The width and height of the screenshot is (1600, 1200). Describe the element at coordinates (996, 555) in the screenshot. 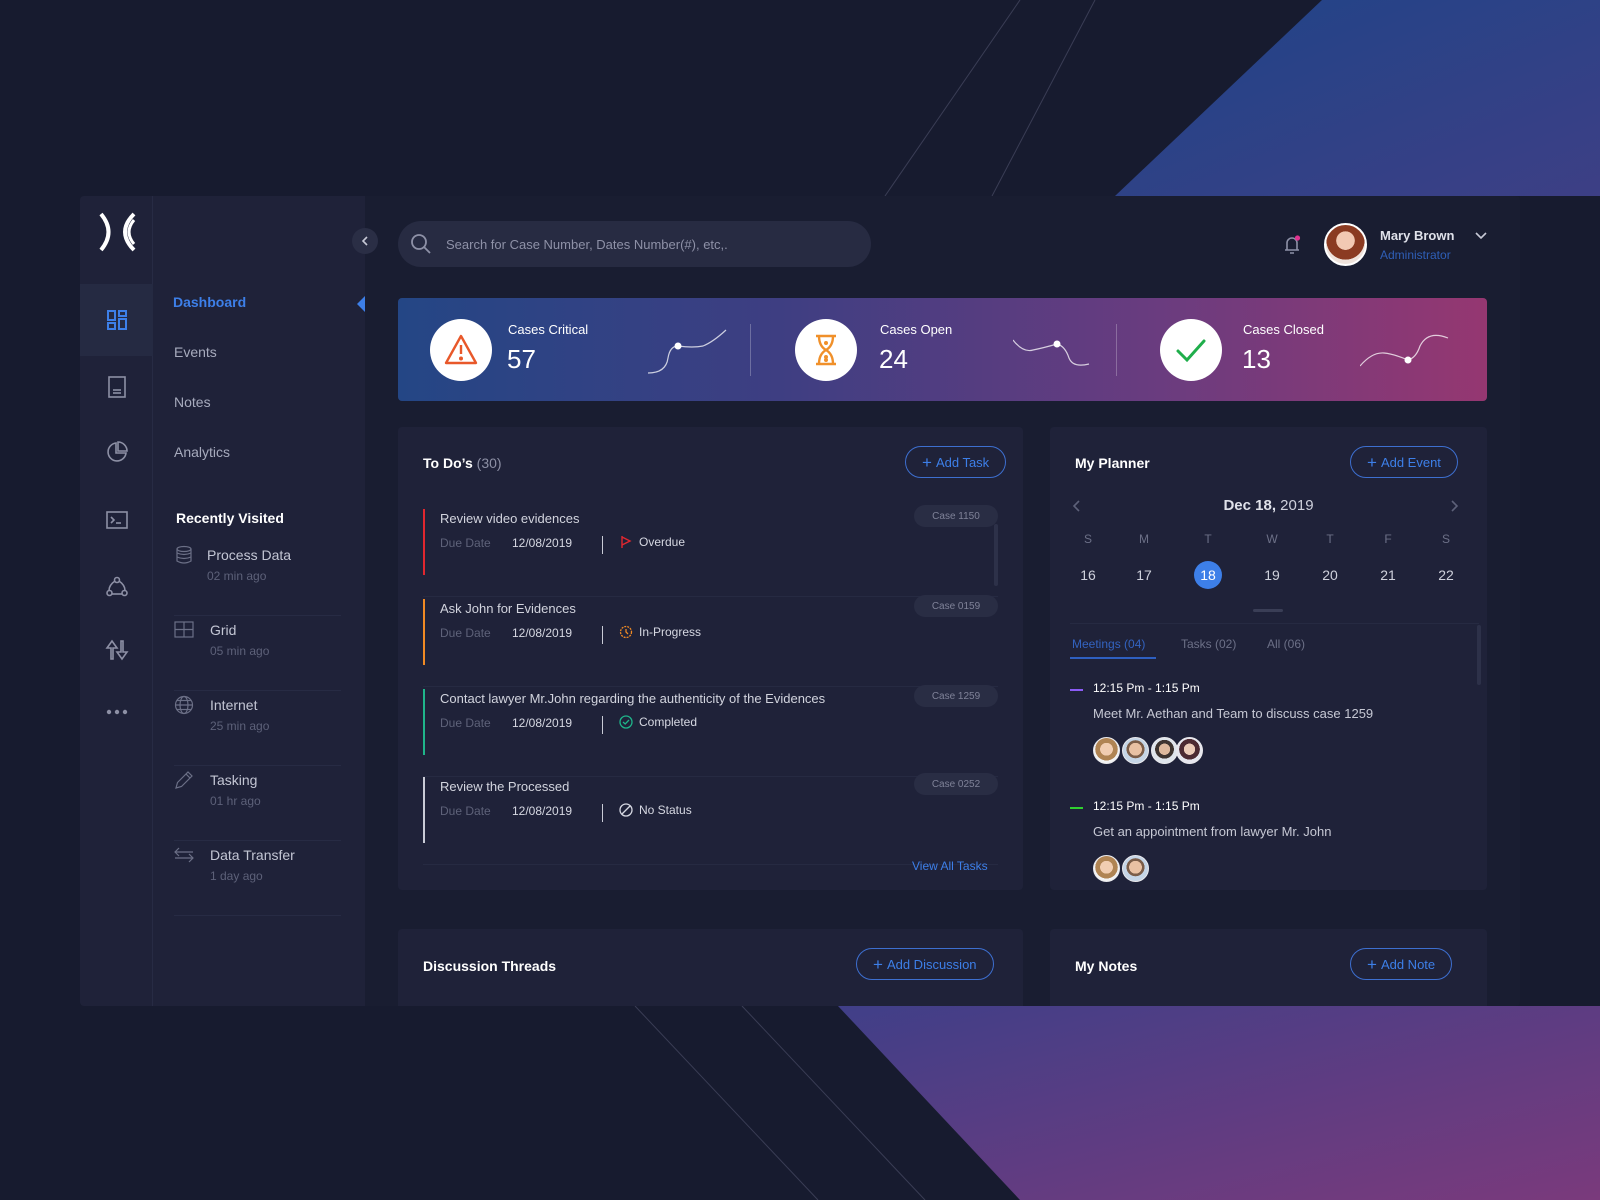

I see `todos-scrollbar` at that location.